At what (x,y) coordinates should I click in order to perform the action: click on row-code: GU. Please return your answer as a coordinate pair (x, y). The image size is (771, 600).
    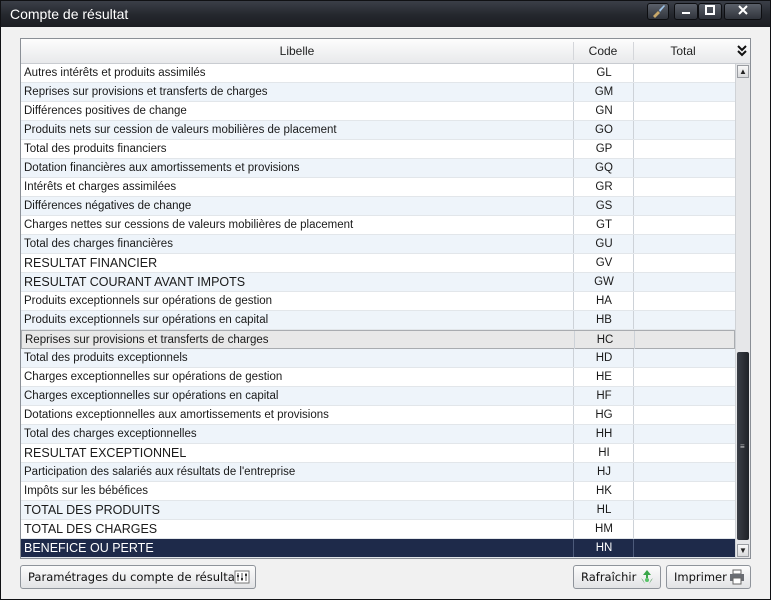
    Looking at the image, I should click on (603, 244).